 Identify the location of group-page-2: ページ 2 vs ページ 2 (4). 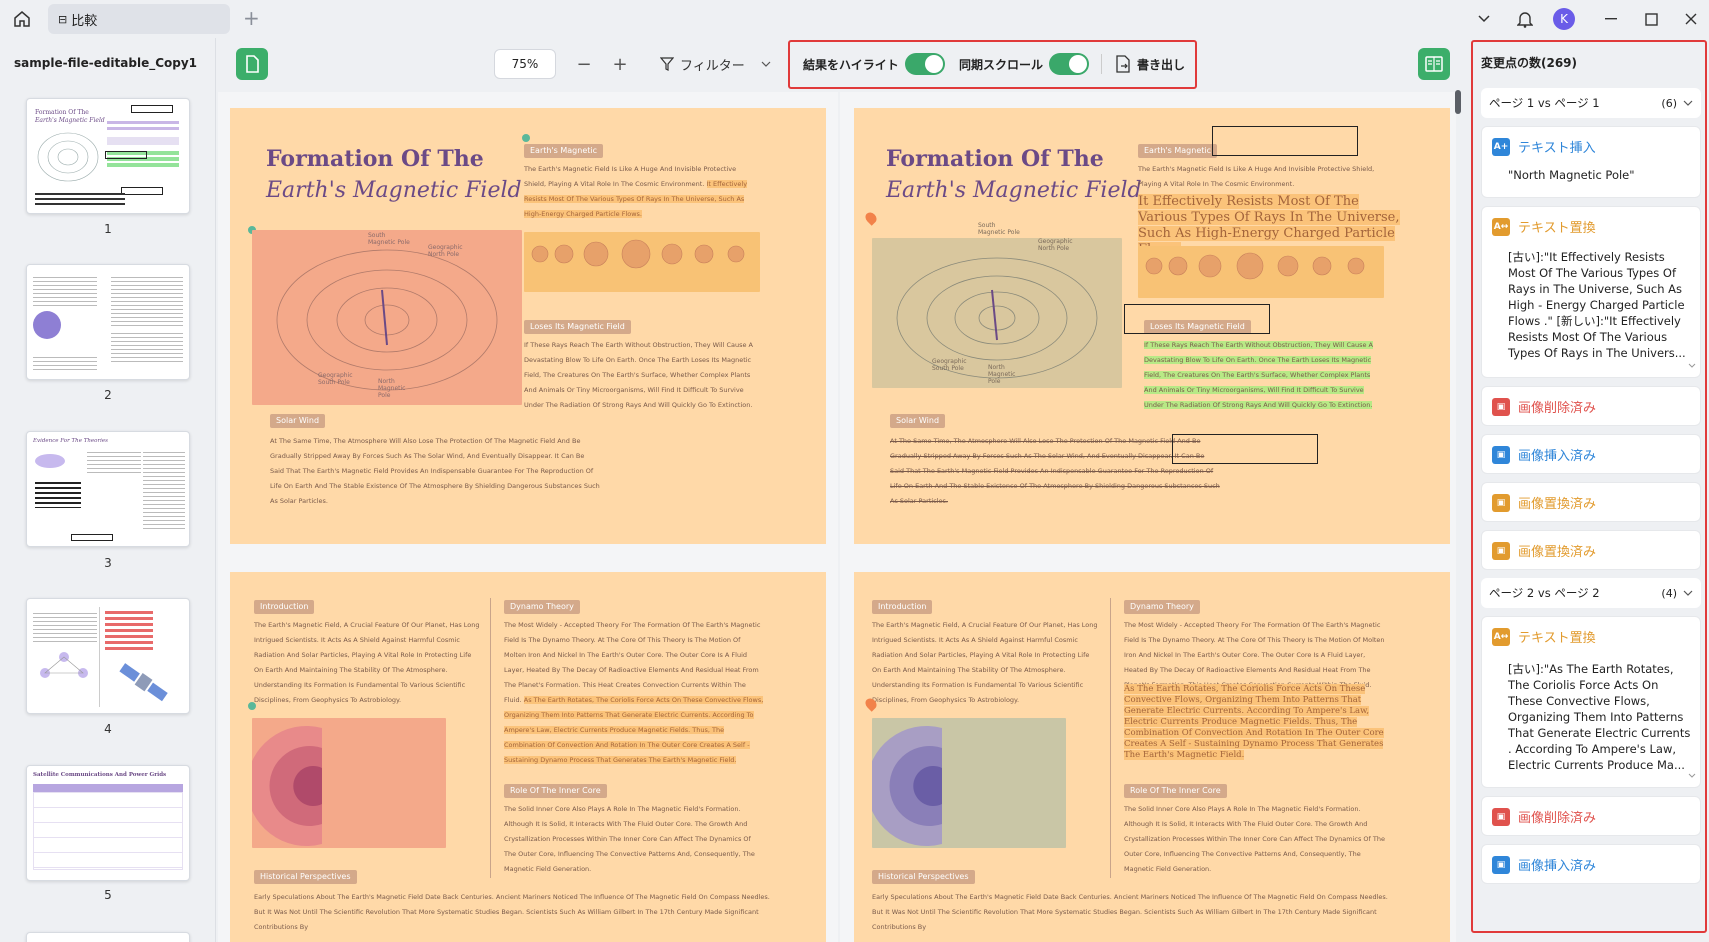
(1591, 593).